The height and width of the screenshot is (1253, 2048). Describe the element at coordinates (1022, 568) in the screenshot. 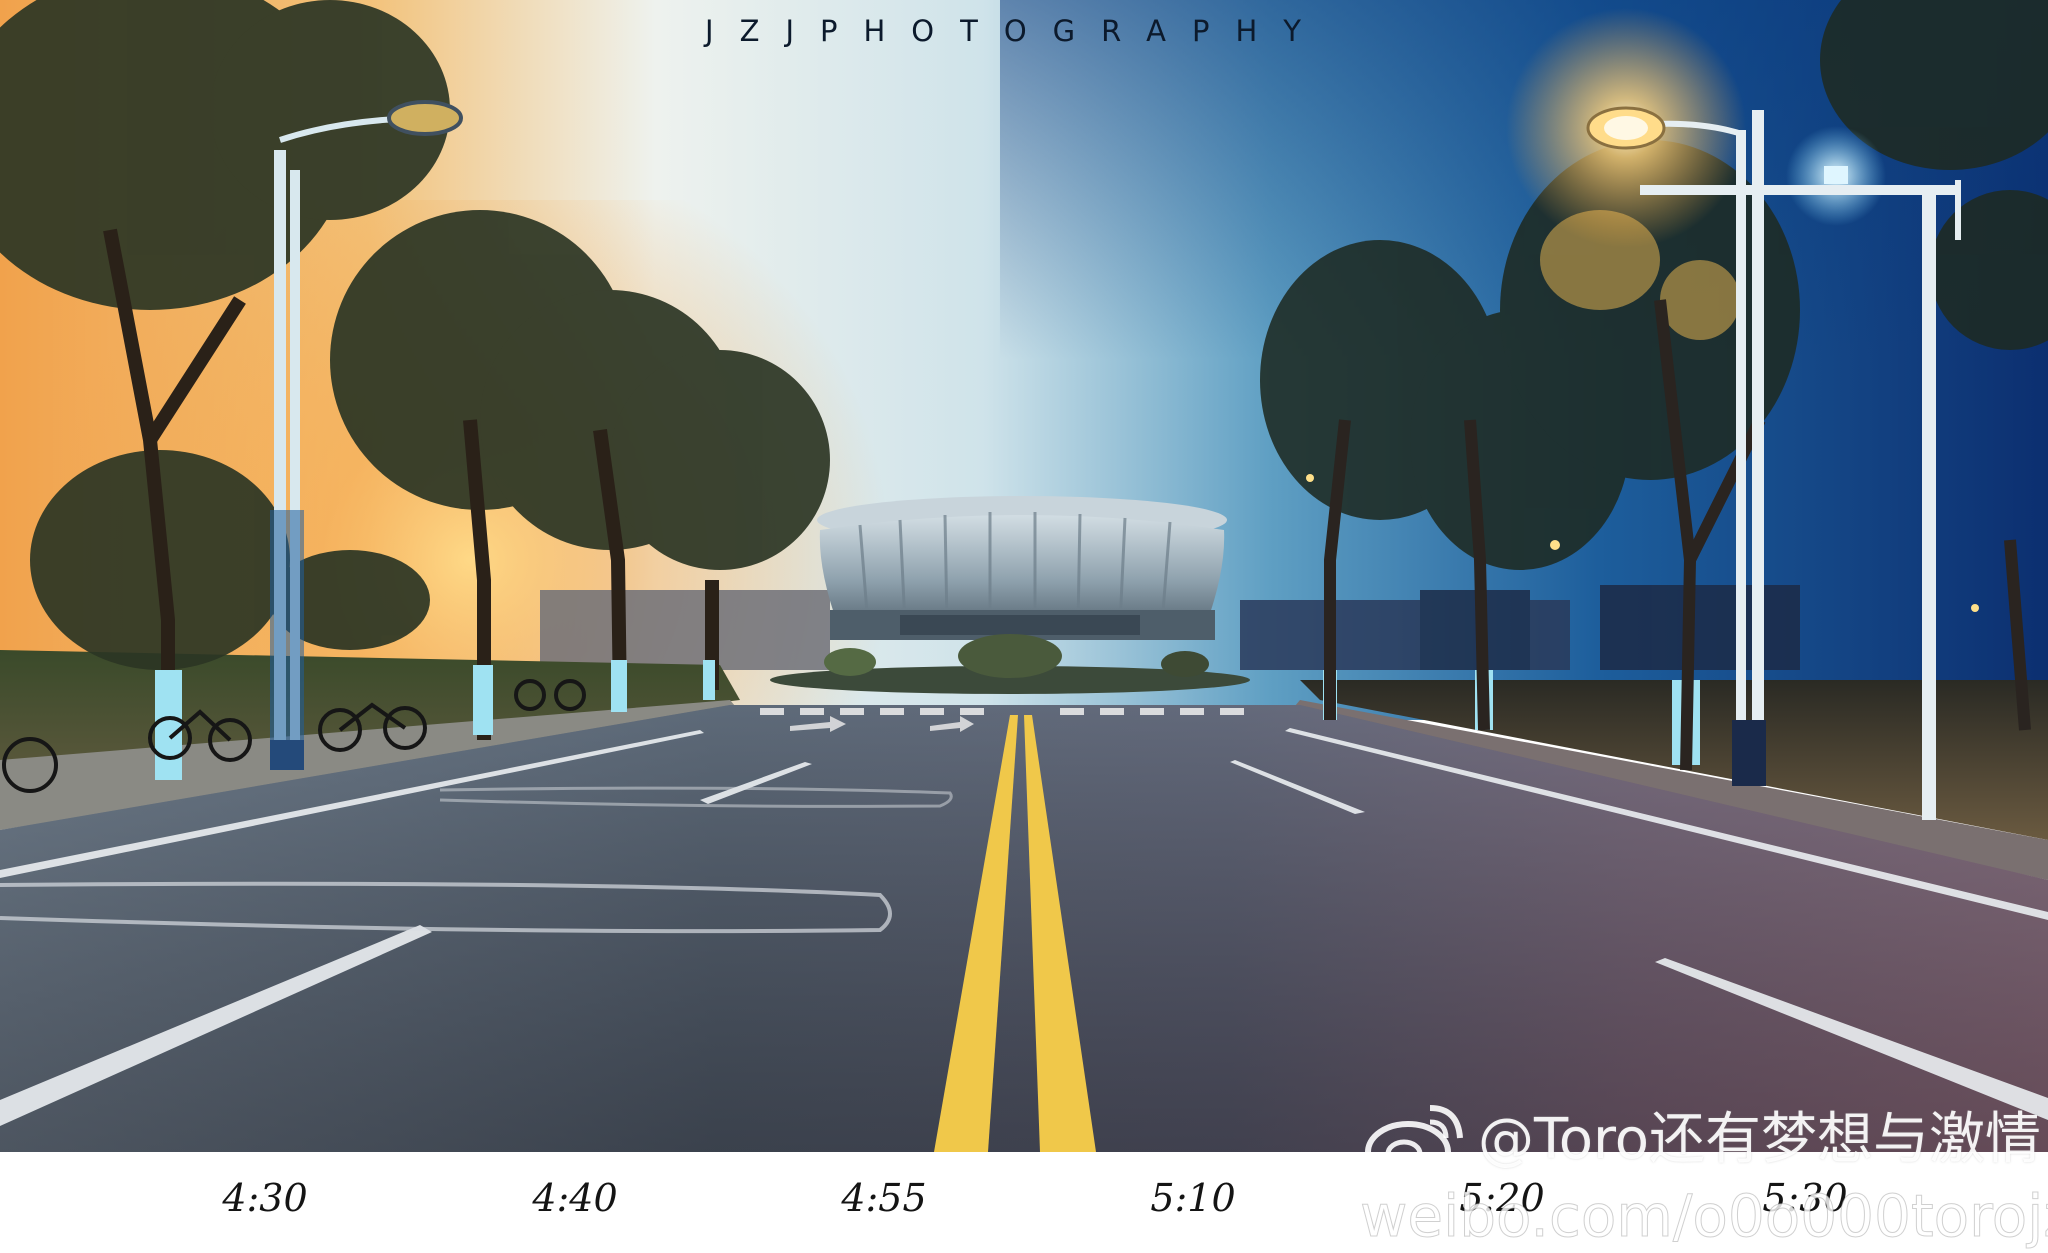

I see `stadium` at that location.